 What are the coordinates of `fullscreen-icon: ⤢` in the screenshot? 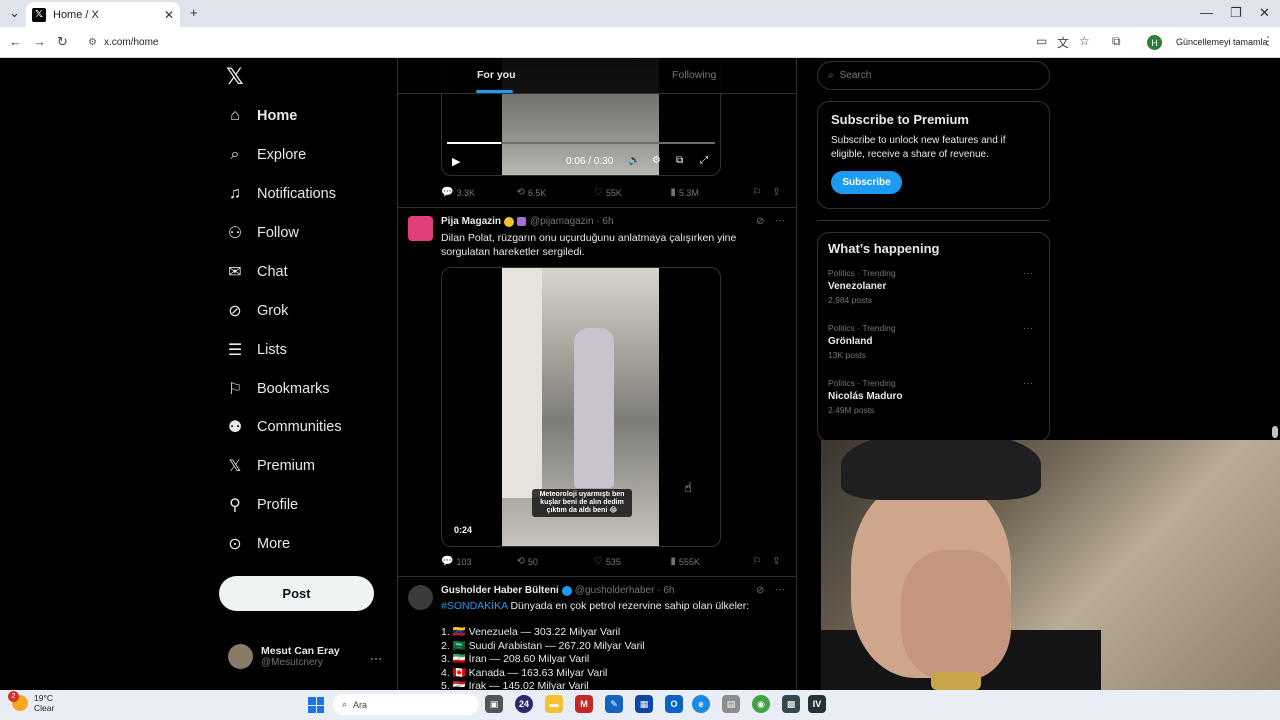 It's located at (704, 160).